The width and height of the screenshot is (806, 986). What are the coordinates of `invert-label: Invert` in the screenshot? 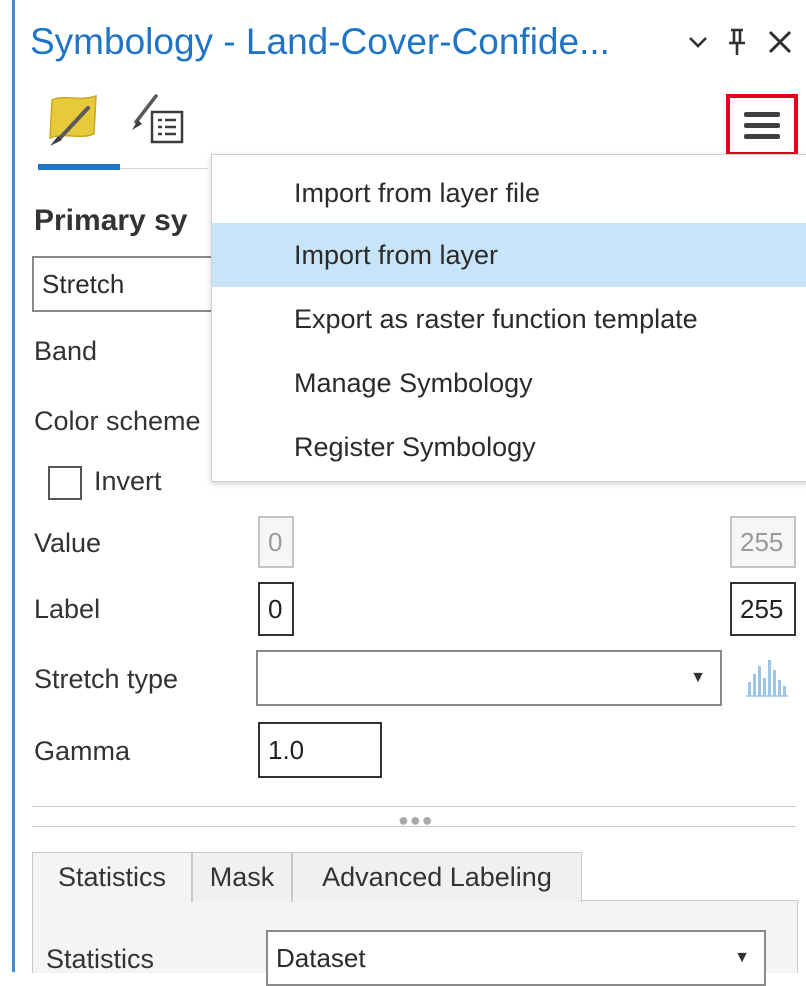 It's located at (128, 481).